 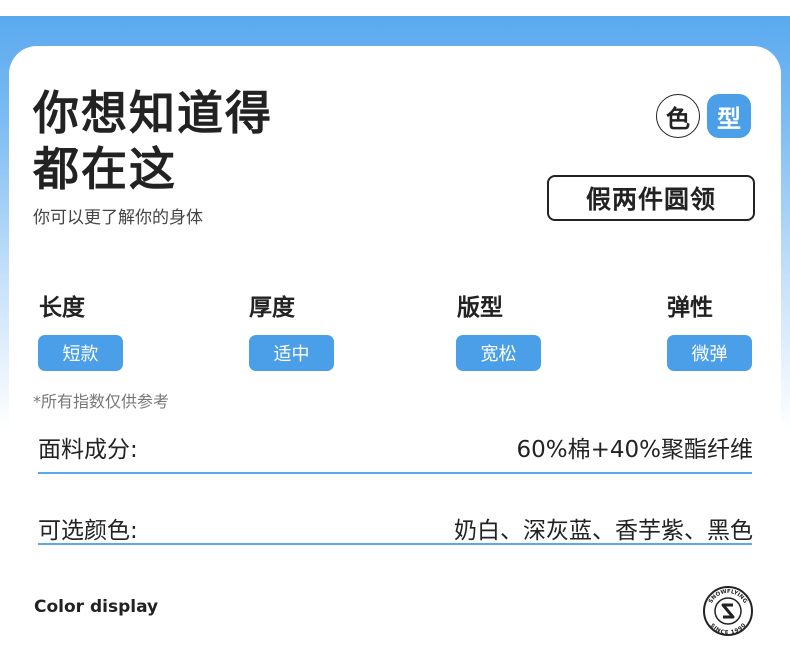 What do you see at coordinates (634, 450) in the screenshot?
I see `fabric-value: 60%棉+40%聚酯纤维` at bounding box center [634, 450].